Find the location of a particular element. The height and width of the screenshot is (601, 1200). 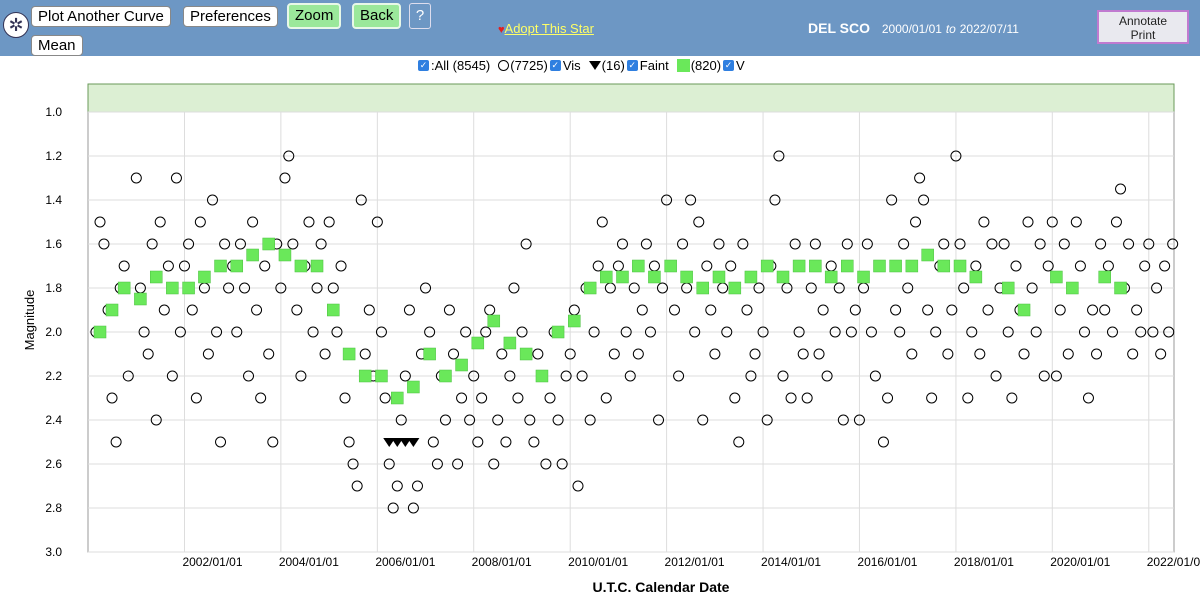

y-tick-label: 1.2 is located at coordinates (53, 156).